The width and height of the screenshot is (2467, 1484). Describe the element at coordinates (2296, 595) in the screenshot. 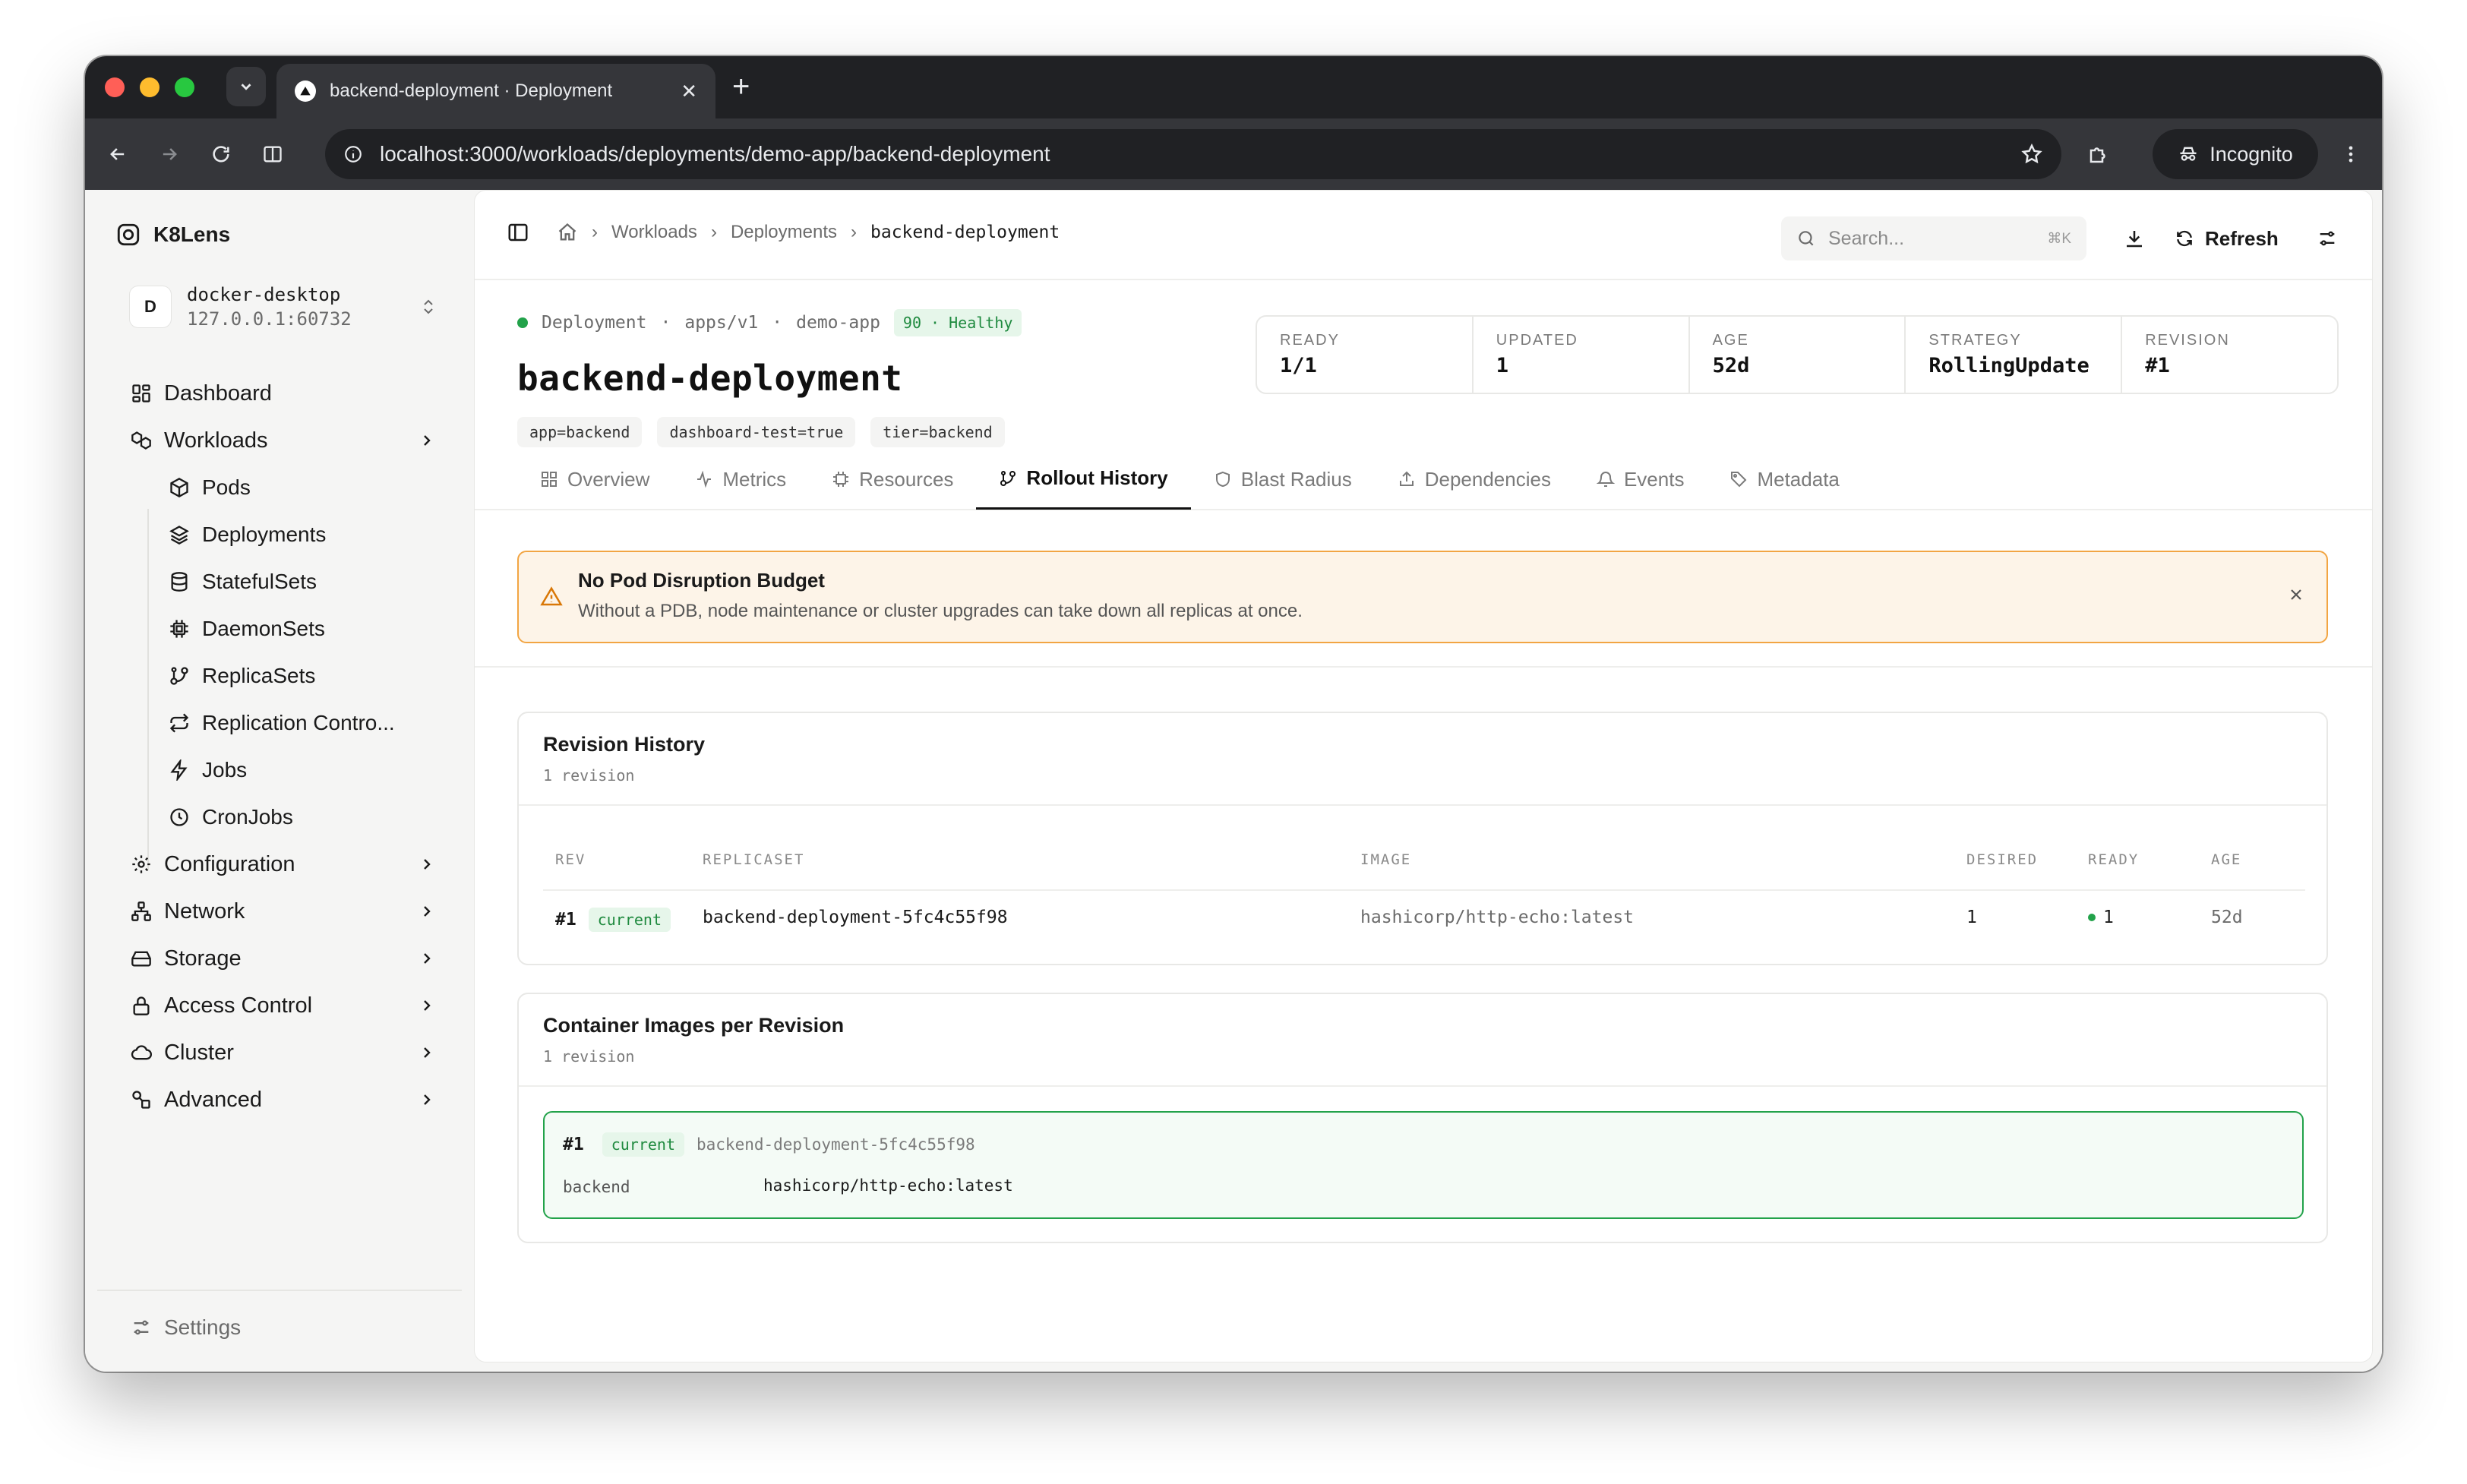

I see `close-icon` at that location.